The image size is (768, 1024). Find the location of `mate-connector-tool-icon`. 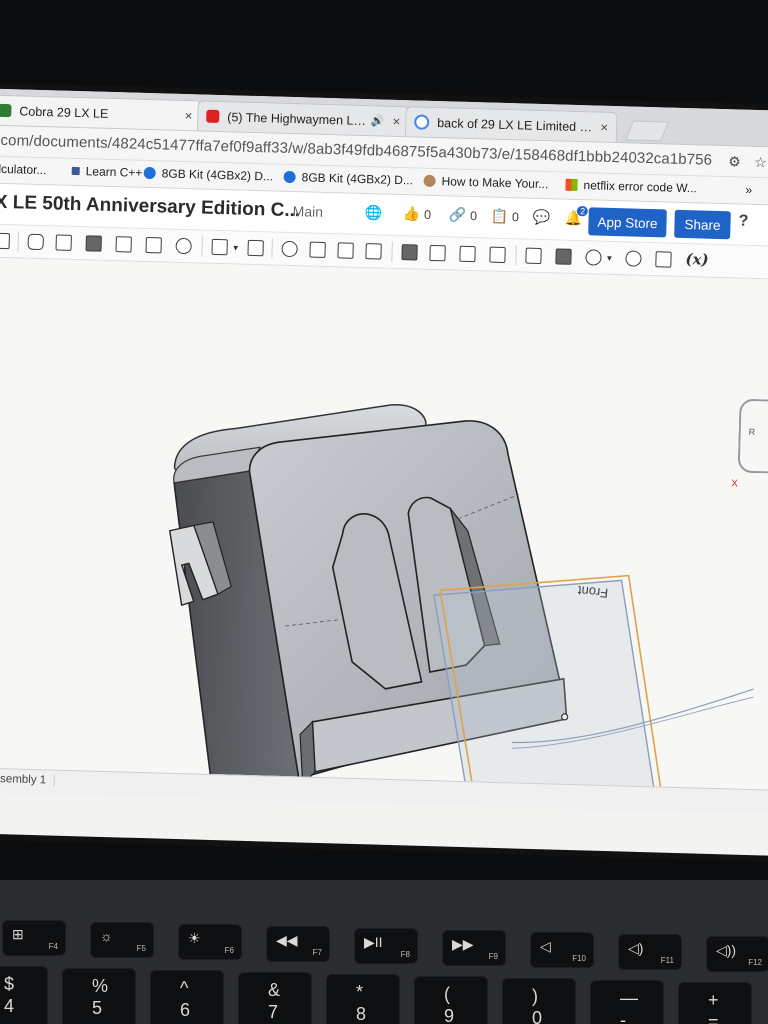

mate-connector-tool-icon is located at coordinates (563, 256).